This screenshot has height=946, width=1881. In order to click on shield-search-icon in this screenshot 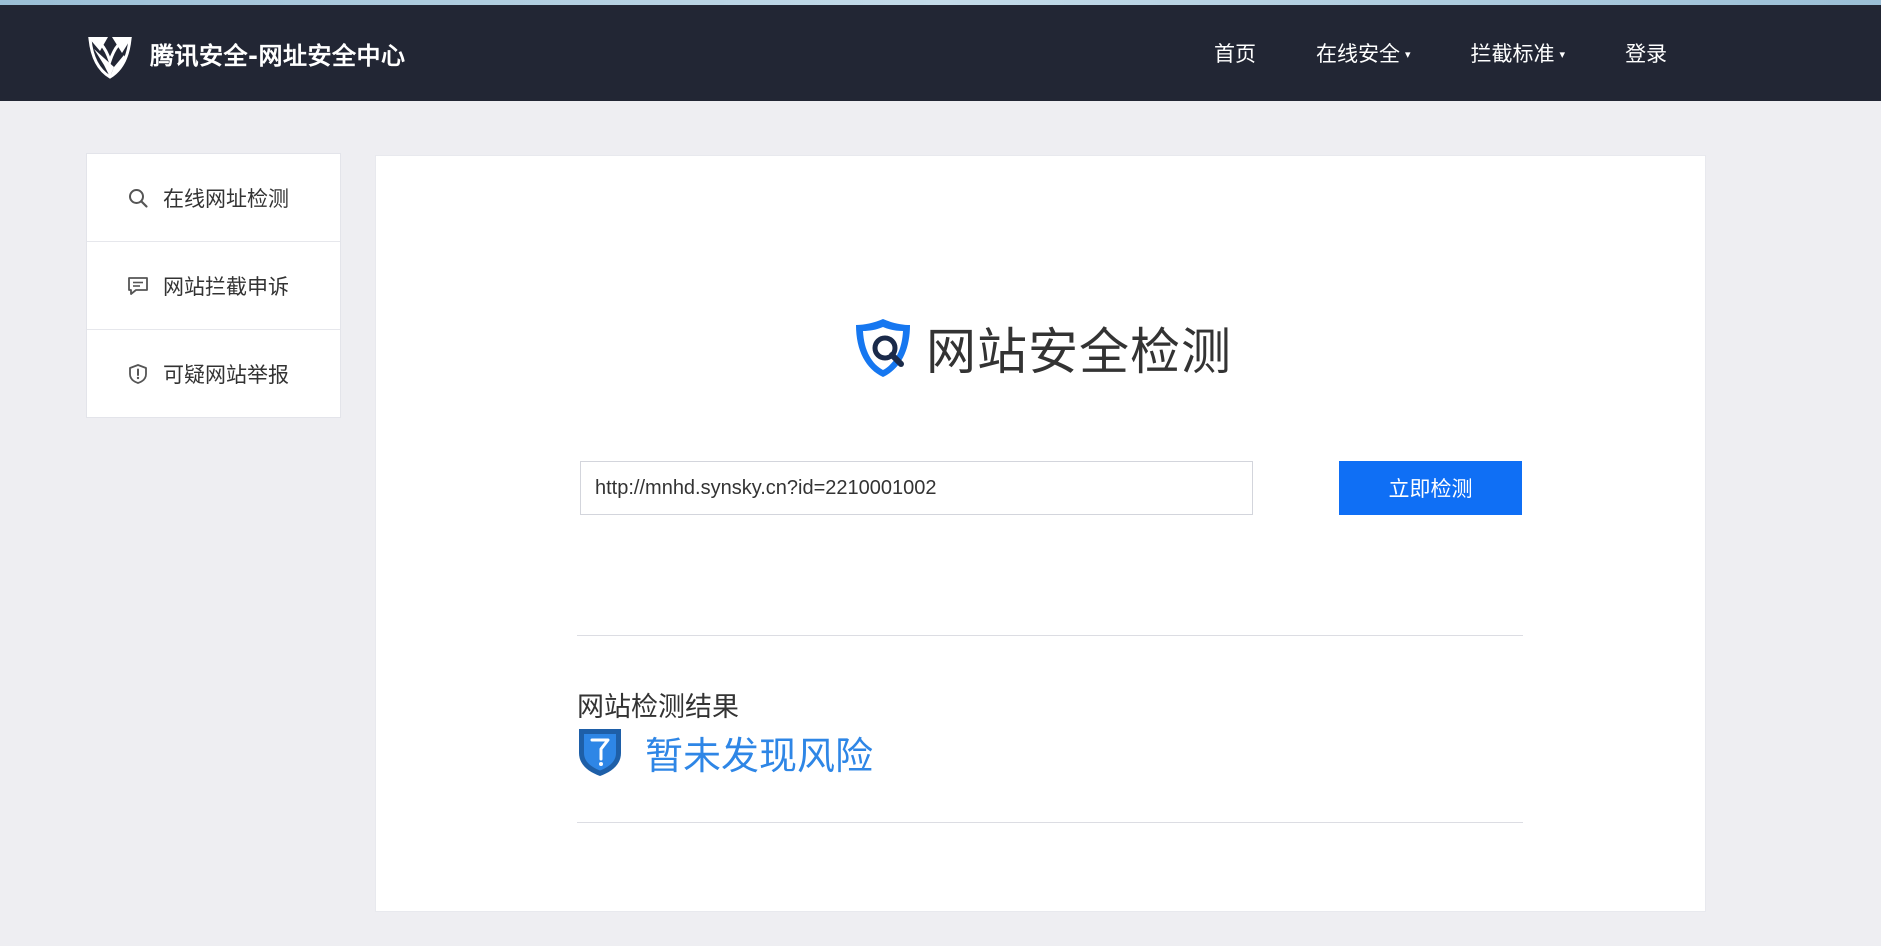, I will do `click(883, 348)`.